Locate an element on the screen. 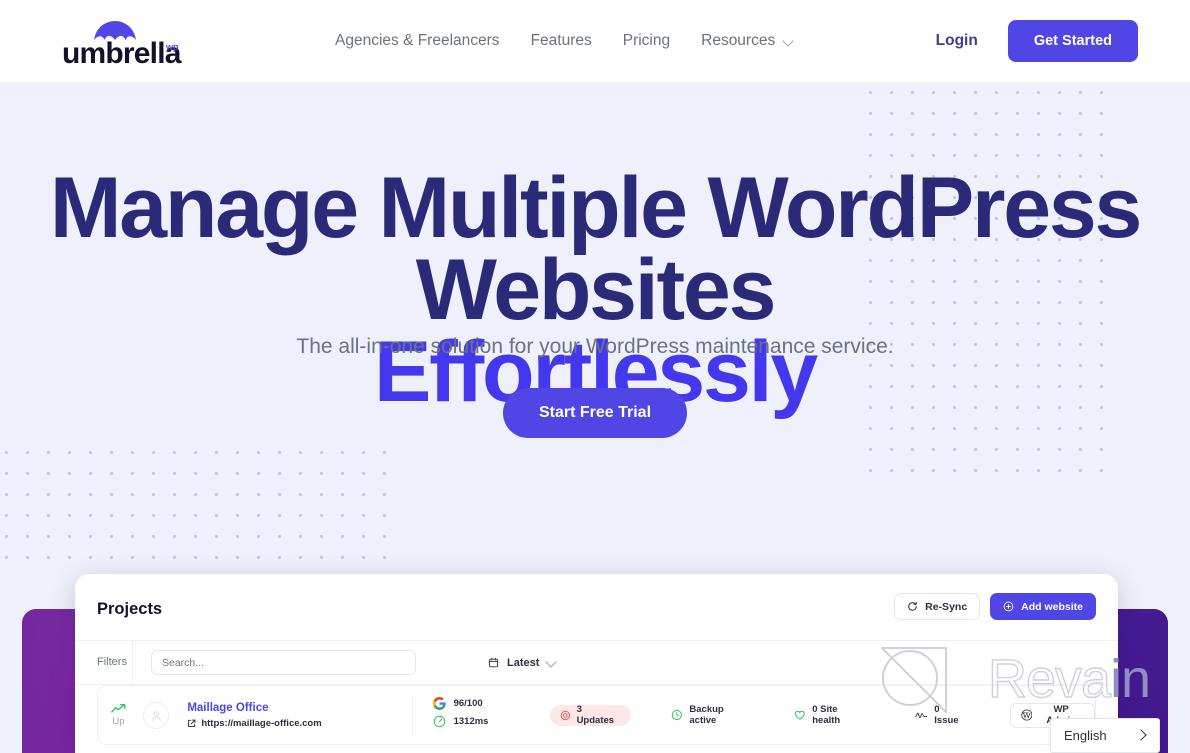  google-score-value: 96/100 is located at coordinates (468, 703).